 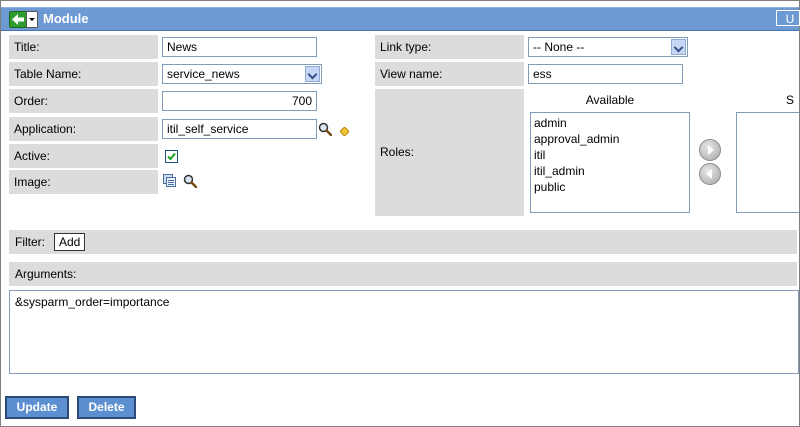 What do you see at coordinates (403, 274) in the screenshot?
I see `arguments-label: Arguments:` at bounding box center [403, 274].